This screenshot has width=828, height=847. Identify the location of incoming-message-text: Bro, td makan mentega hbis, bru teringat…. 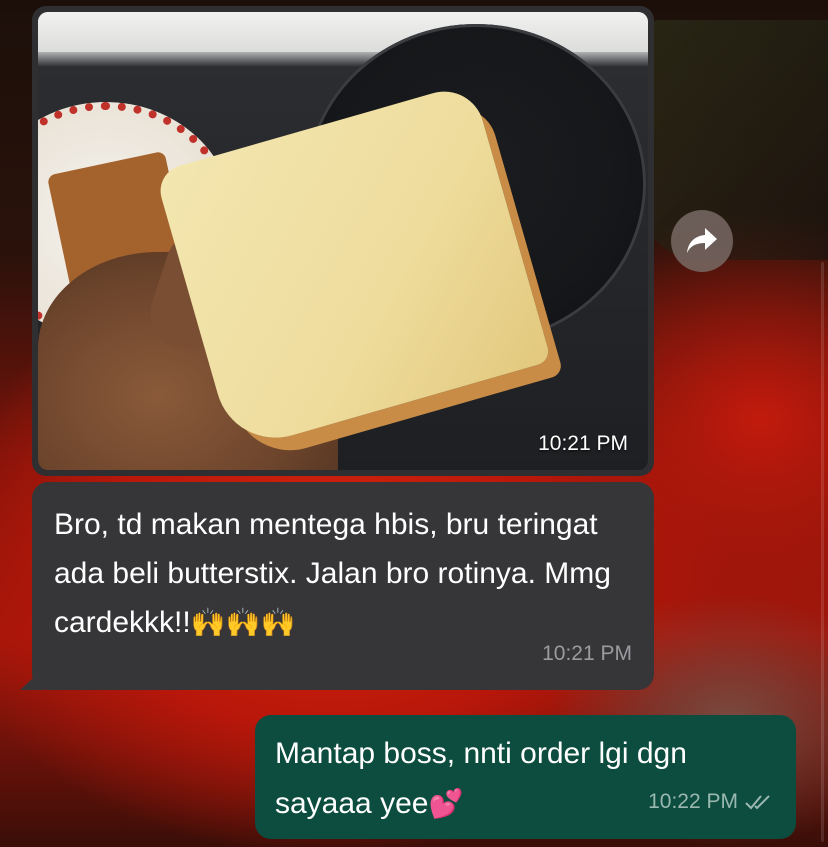
(332, 573).